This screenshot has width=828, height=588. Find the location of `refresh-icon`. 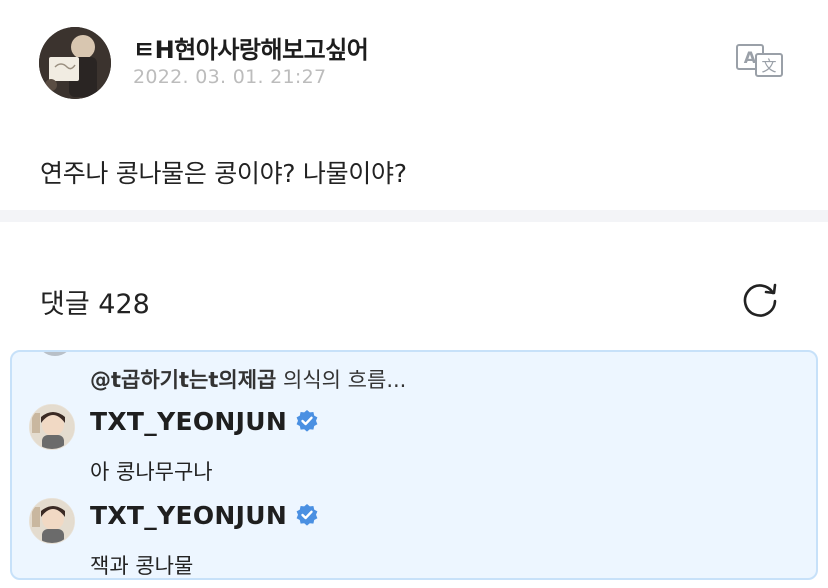

refresh-icon is located at coordinates (760, 300).